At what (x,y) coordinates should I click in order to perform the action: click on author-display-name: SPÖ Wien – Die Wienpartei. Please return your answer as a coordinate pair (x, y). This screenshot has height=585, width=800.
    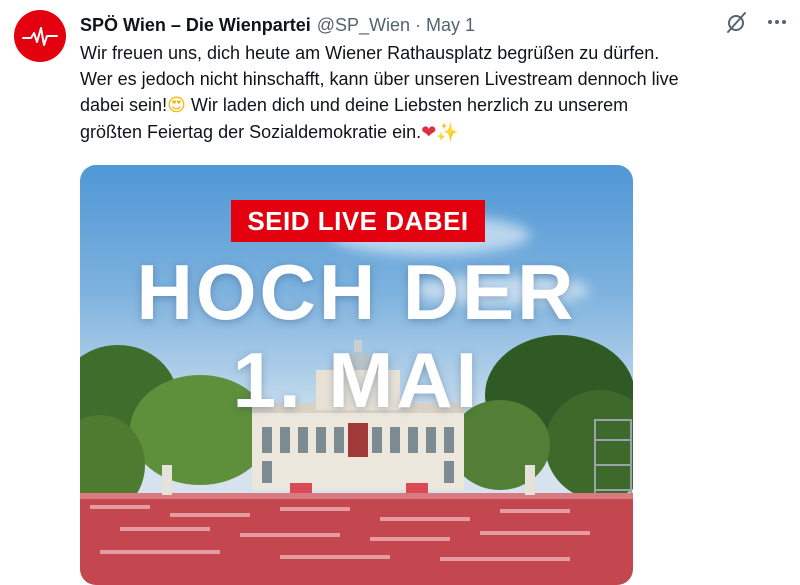
    Looking at the image, I should click on (195, 25).